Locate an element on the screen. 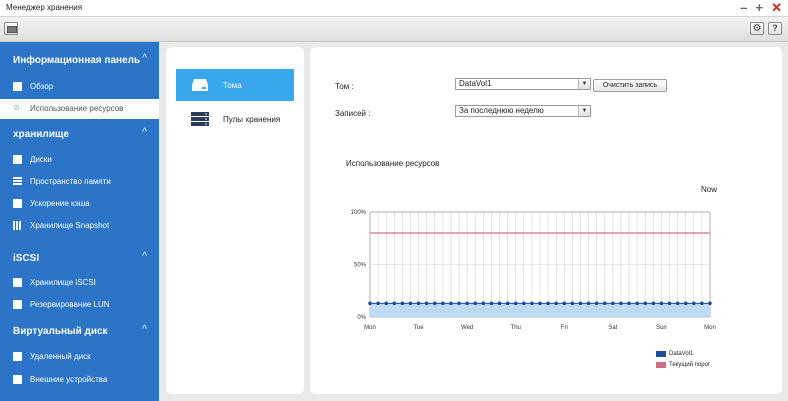 Image resolution: width=788 pixels, height=401 pixels. y-tick-label: 50% is located at coordinates (360, 266).